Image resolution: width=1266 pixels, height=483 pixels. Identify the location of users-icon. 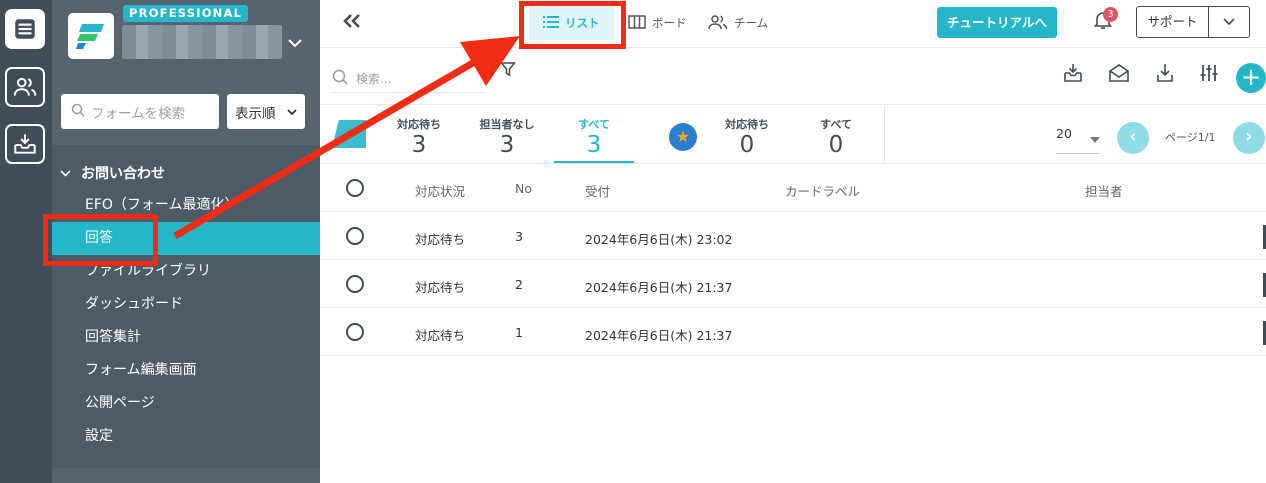
(25, 86).